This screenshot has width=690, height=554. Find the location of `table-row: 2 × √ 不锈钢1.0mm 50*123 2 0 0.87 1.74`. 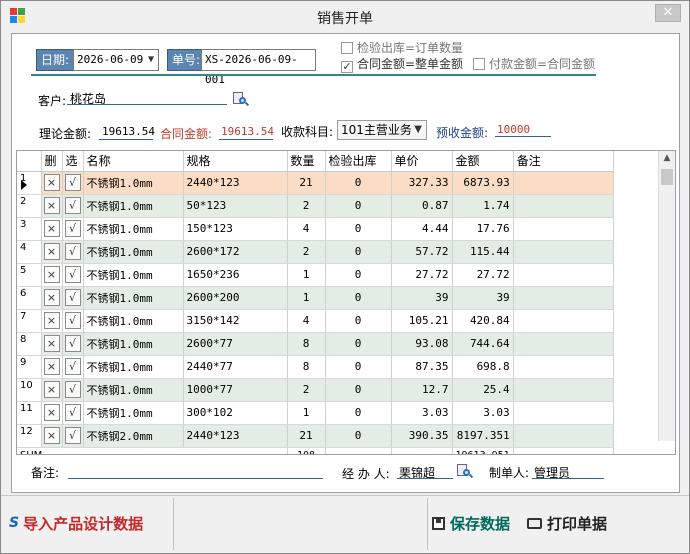

table-row: 2 × √ 不锈钢1.0mm 50*123 2 0 0.87 1.74 is located at coordinates (315, 206).